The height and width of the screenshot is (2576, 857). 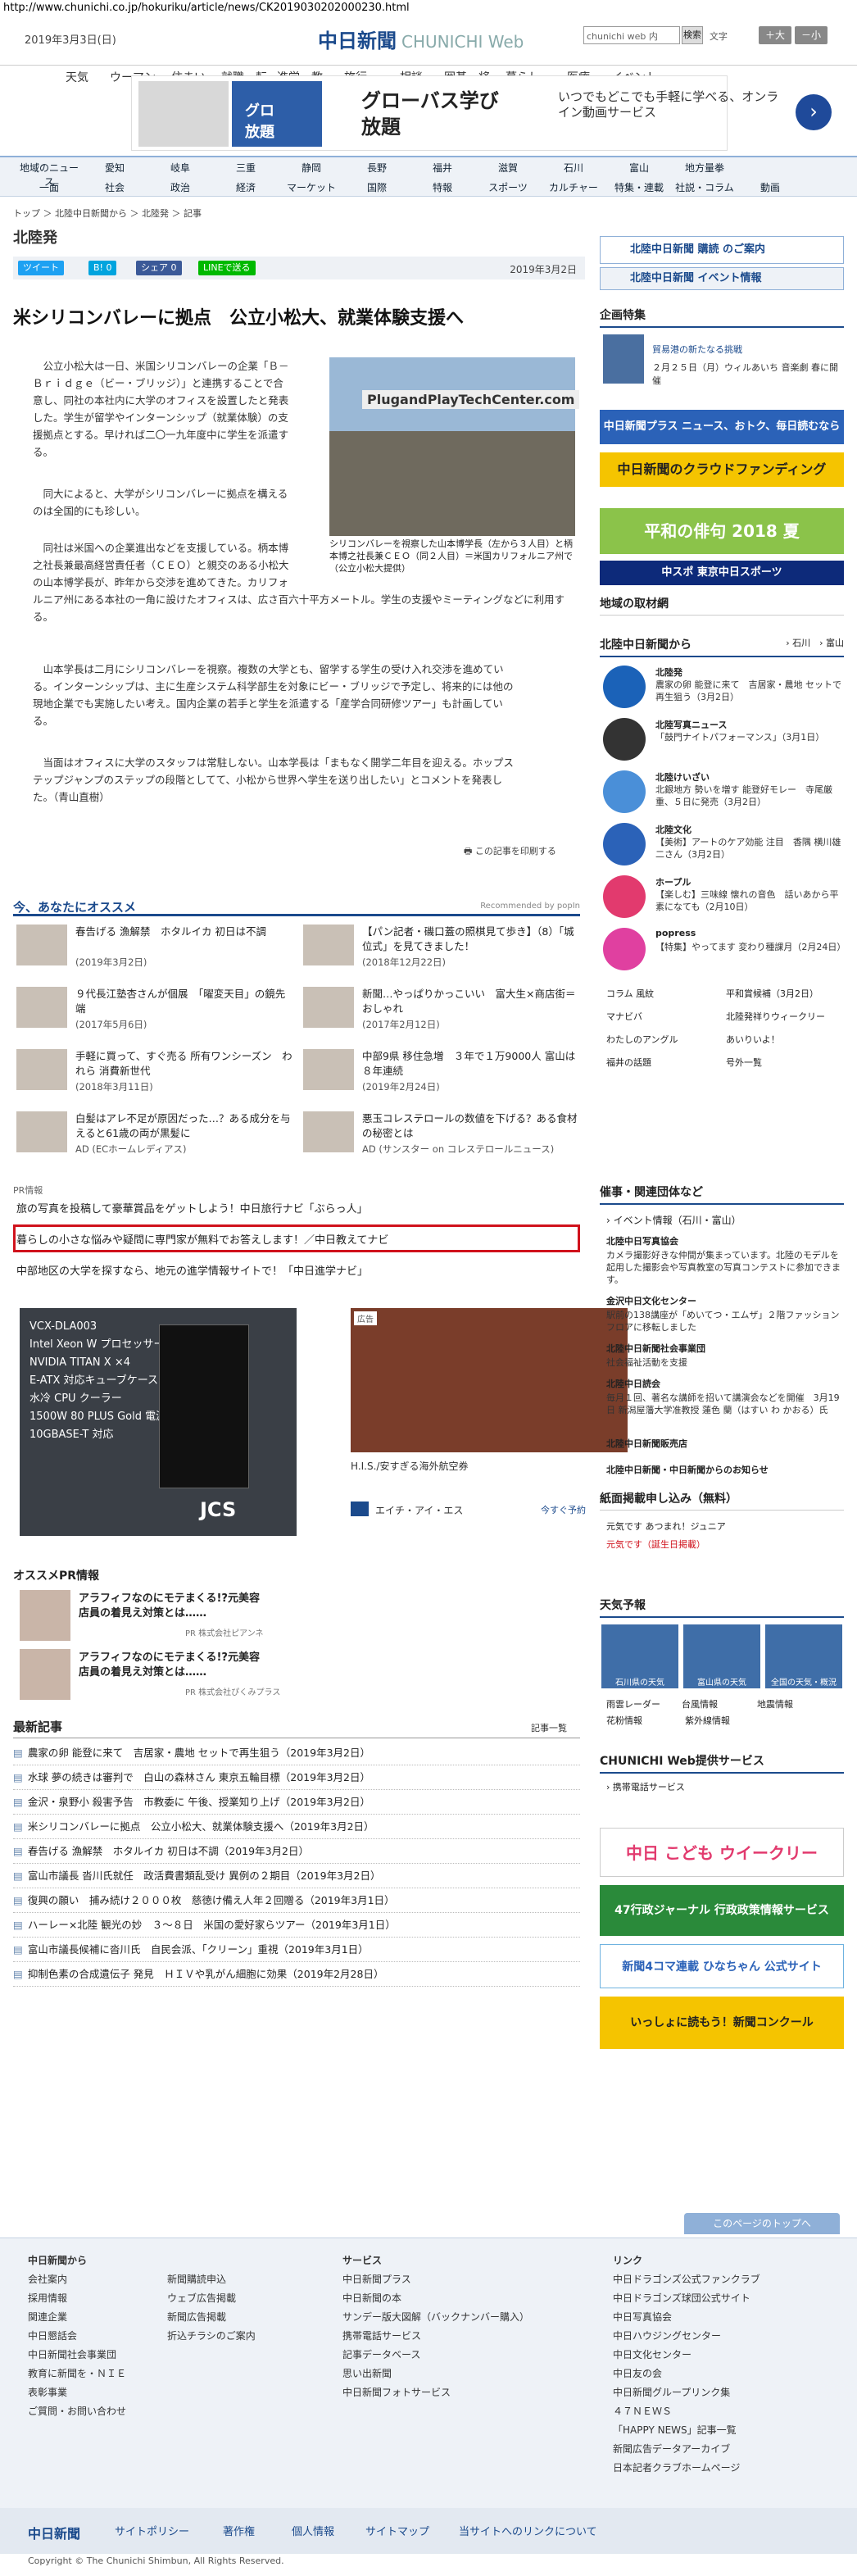 What do you see at coordinates (54, 2532) in the screenshot?
I see `footer-logo: 中日新聞` at bounding box center [54, 2532].